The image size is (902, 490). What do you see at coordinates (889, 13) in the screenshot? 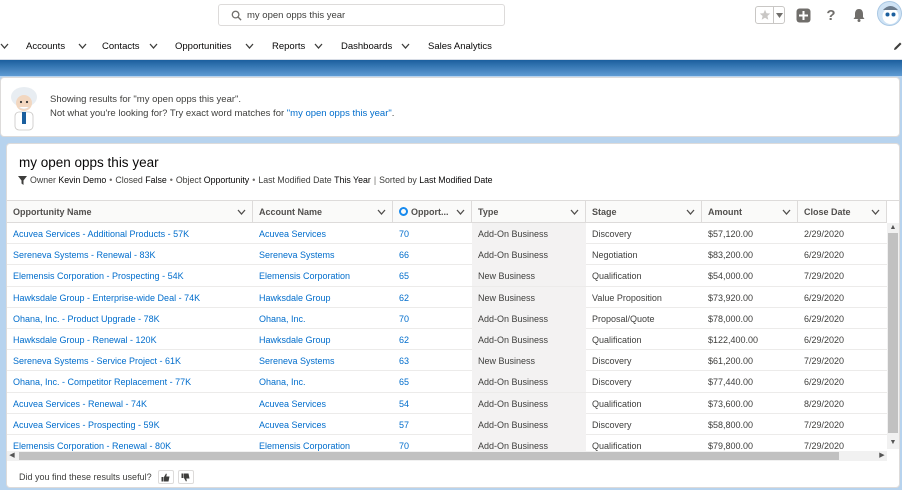
I see `avatar` at bounding box center [889, 13].